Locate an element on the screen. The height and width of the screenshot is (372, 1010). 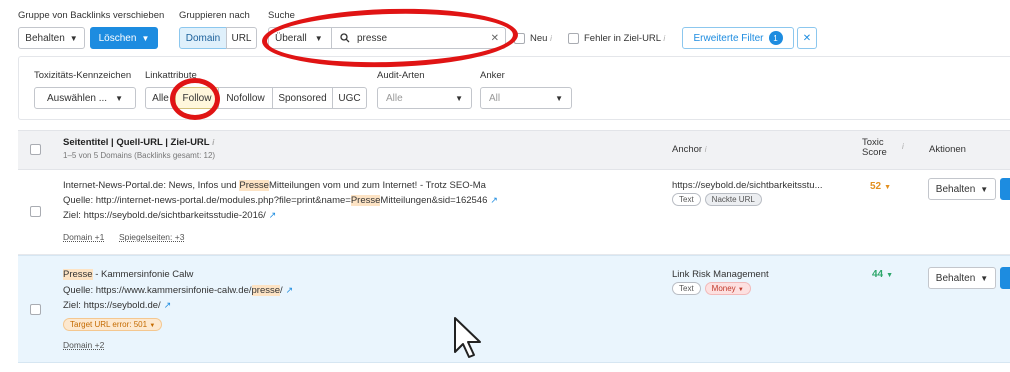
advanced-filter-close-button: ✕ is located at coordinates (807, 38).